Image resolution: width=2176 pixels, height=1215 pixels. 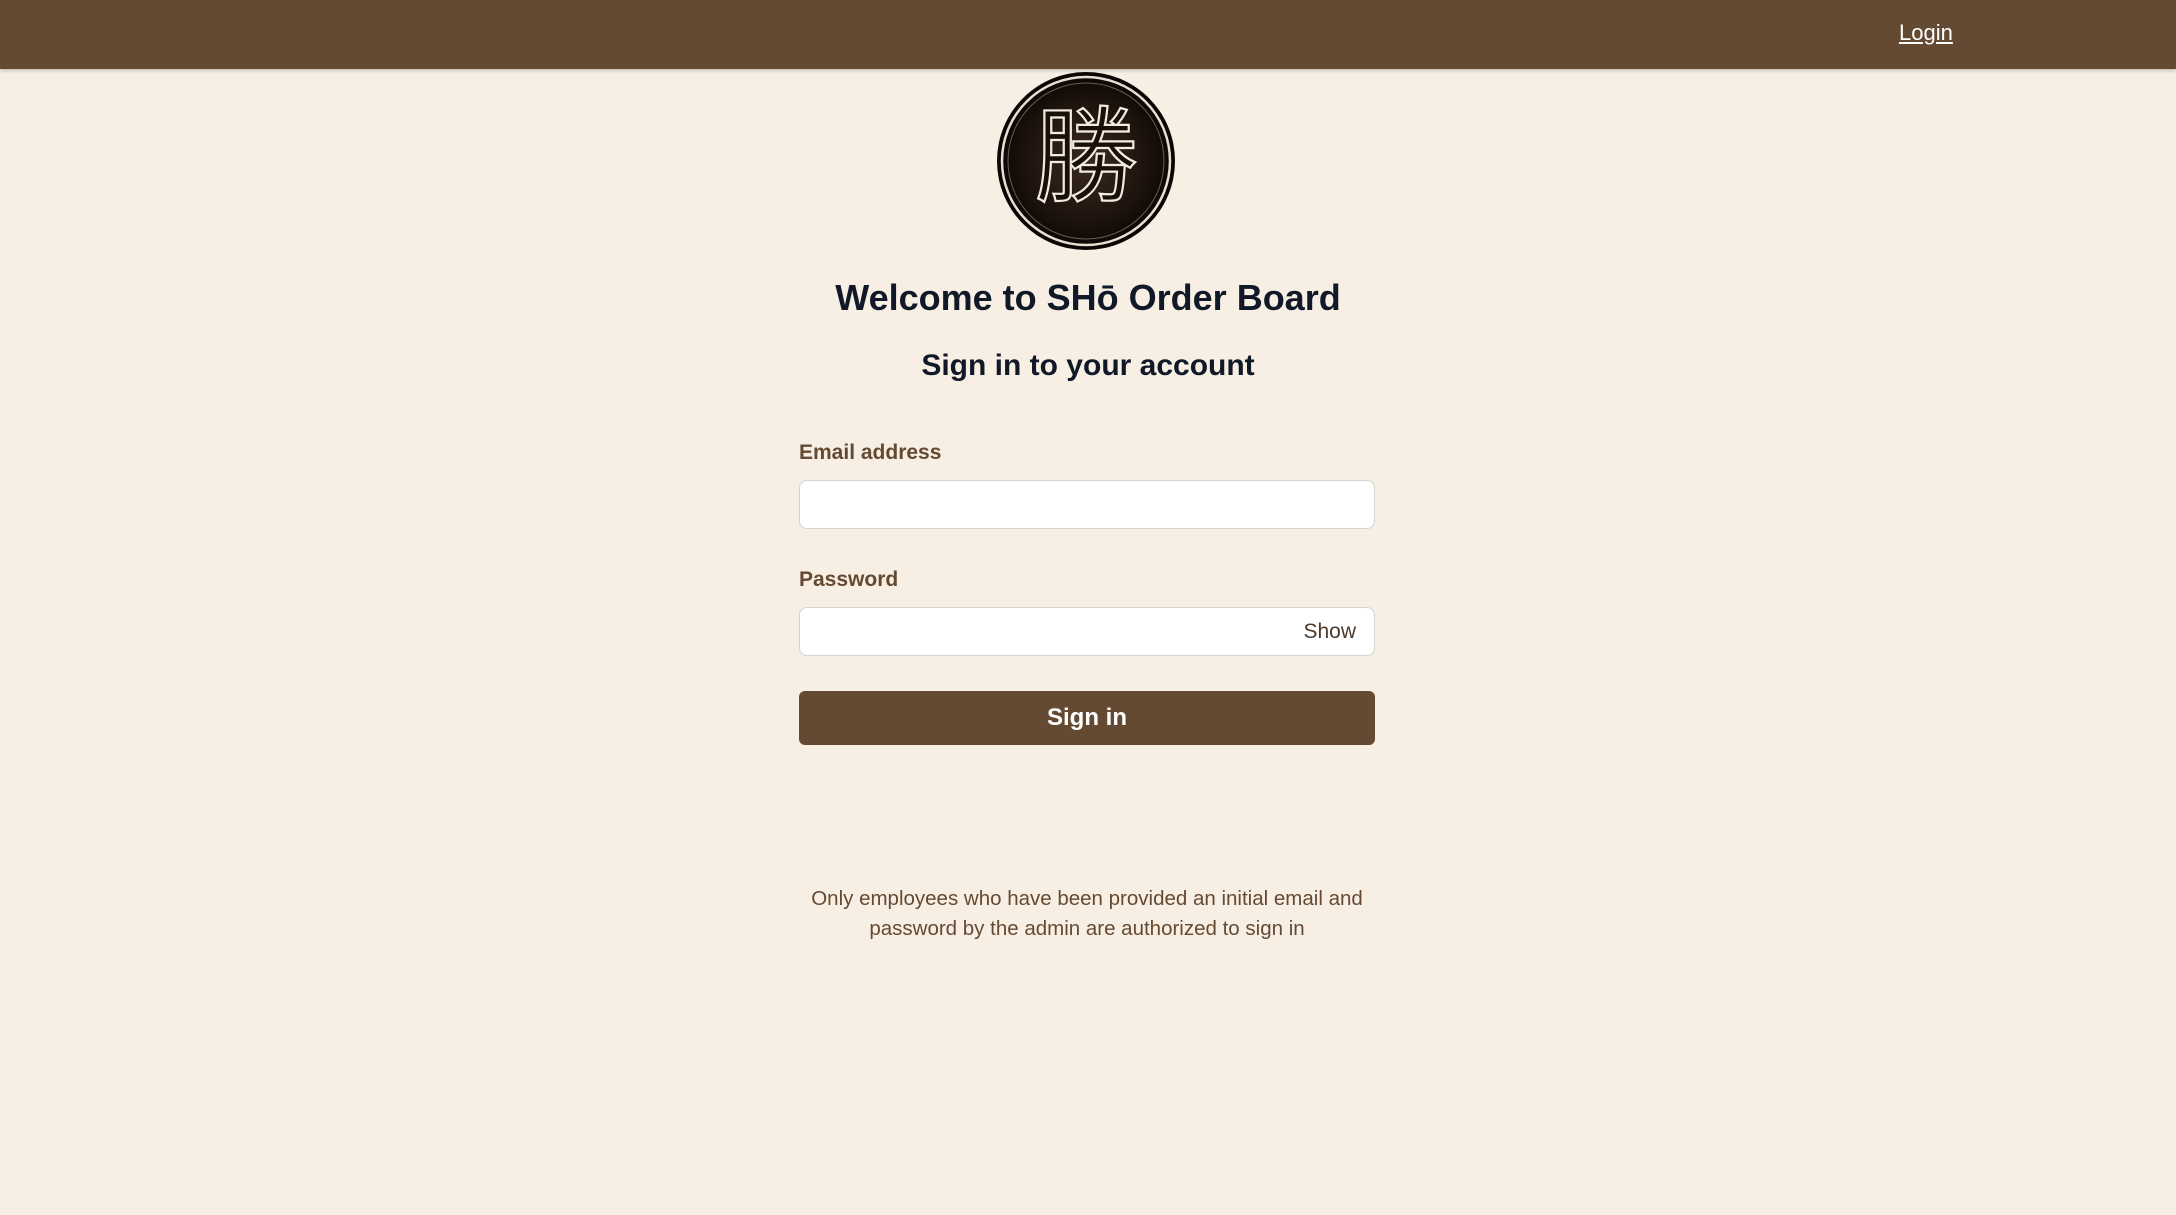 What do you see at coordinates (1086, 157) in the screenshot?
I see `svg-text: 勝` at bounding box center [1086, 157].